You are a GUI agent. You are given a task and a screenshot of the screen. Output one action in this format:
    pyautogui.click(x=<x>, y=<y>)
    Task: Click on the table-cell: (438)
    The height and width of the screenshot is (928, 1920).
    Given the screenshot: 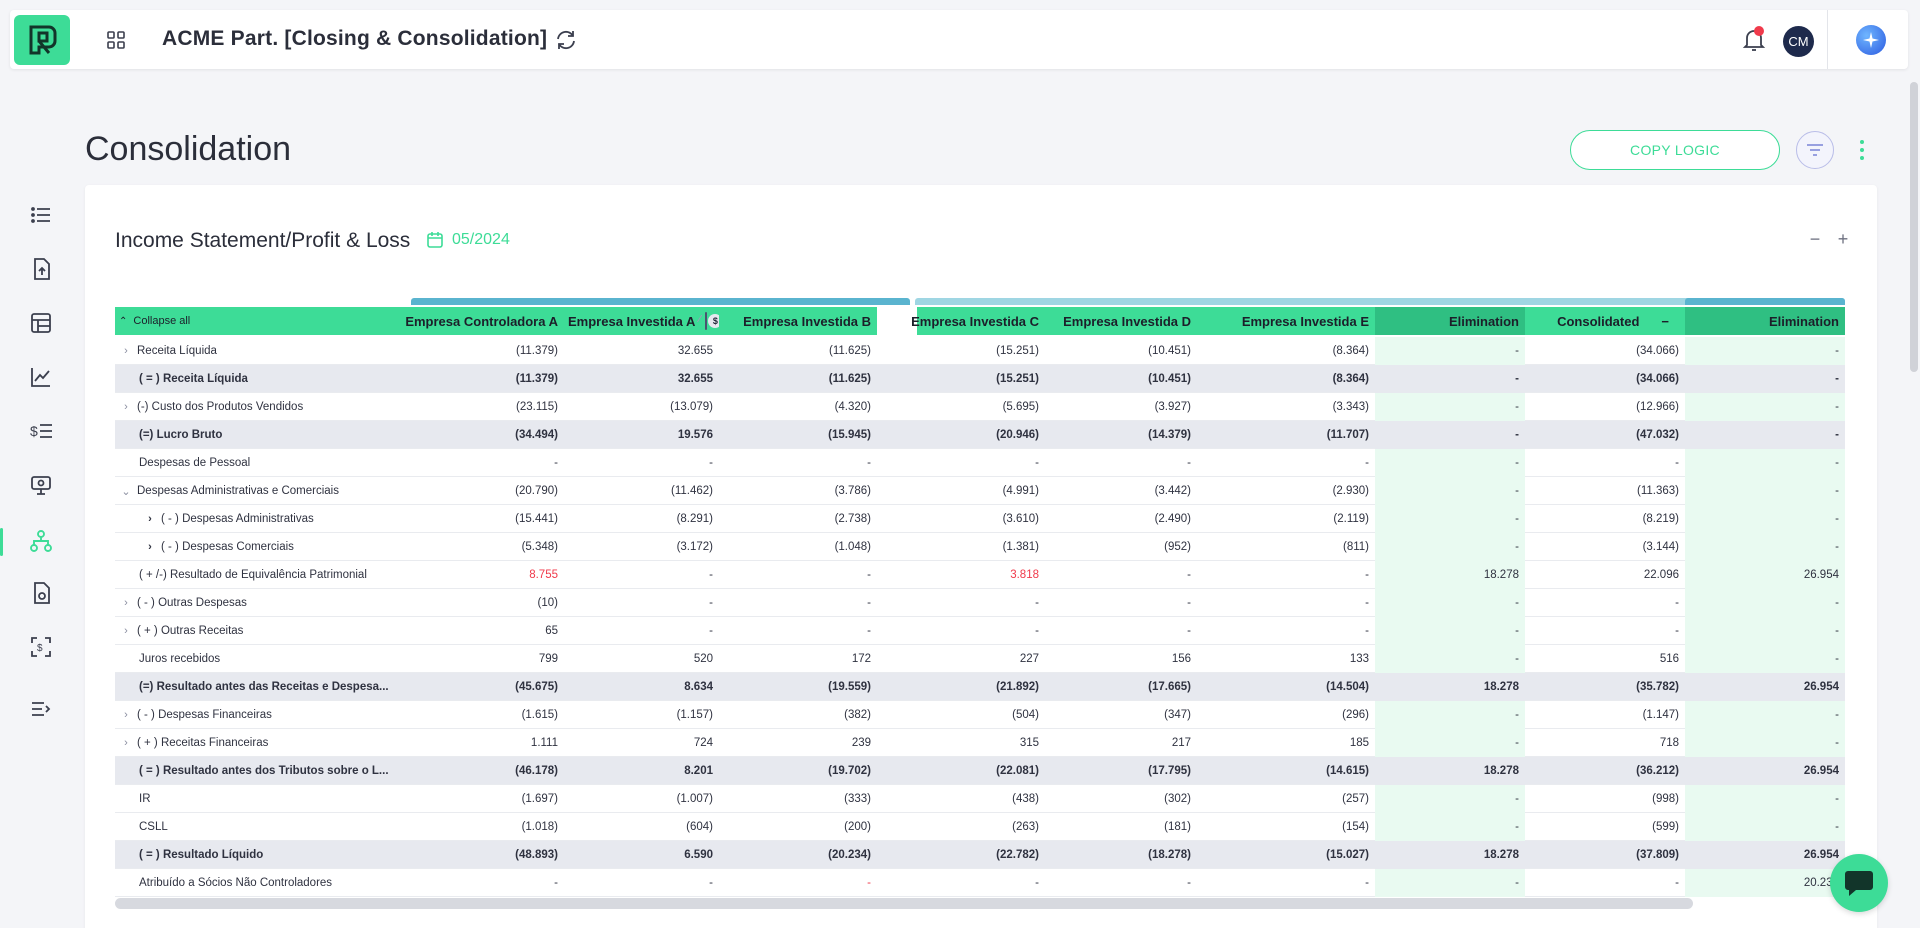 What is the action you would take?
    pyautogui.click(x=1025, y=799)
    